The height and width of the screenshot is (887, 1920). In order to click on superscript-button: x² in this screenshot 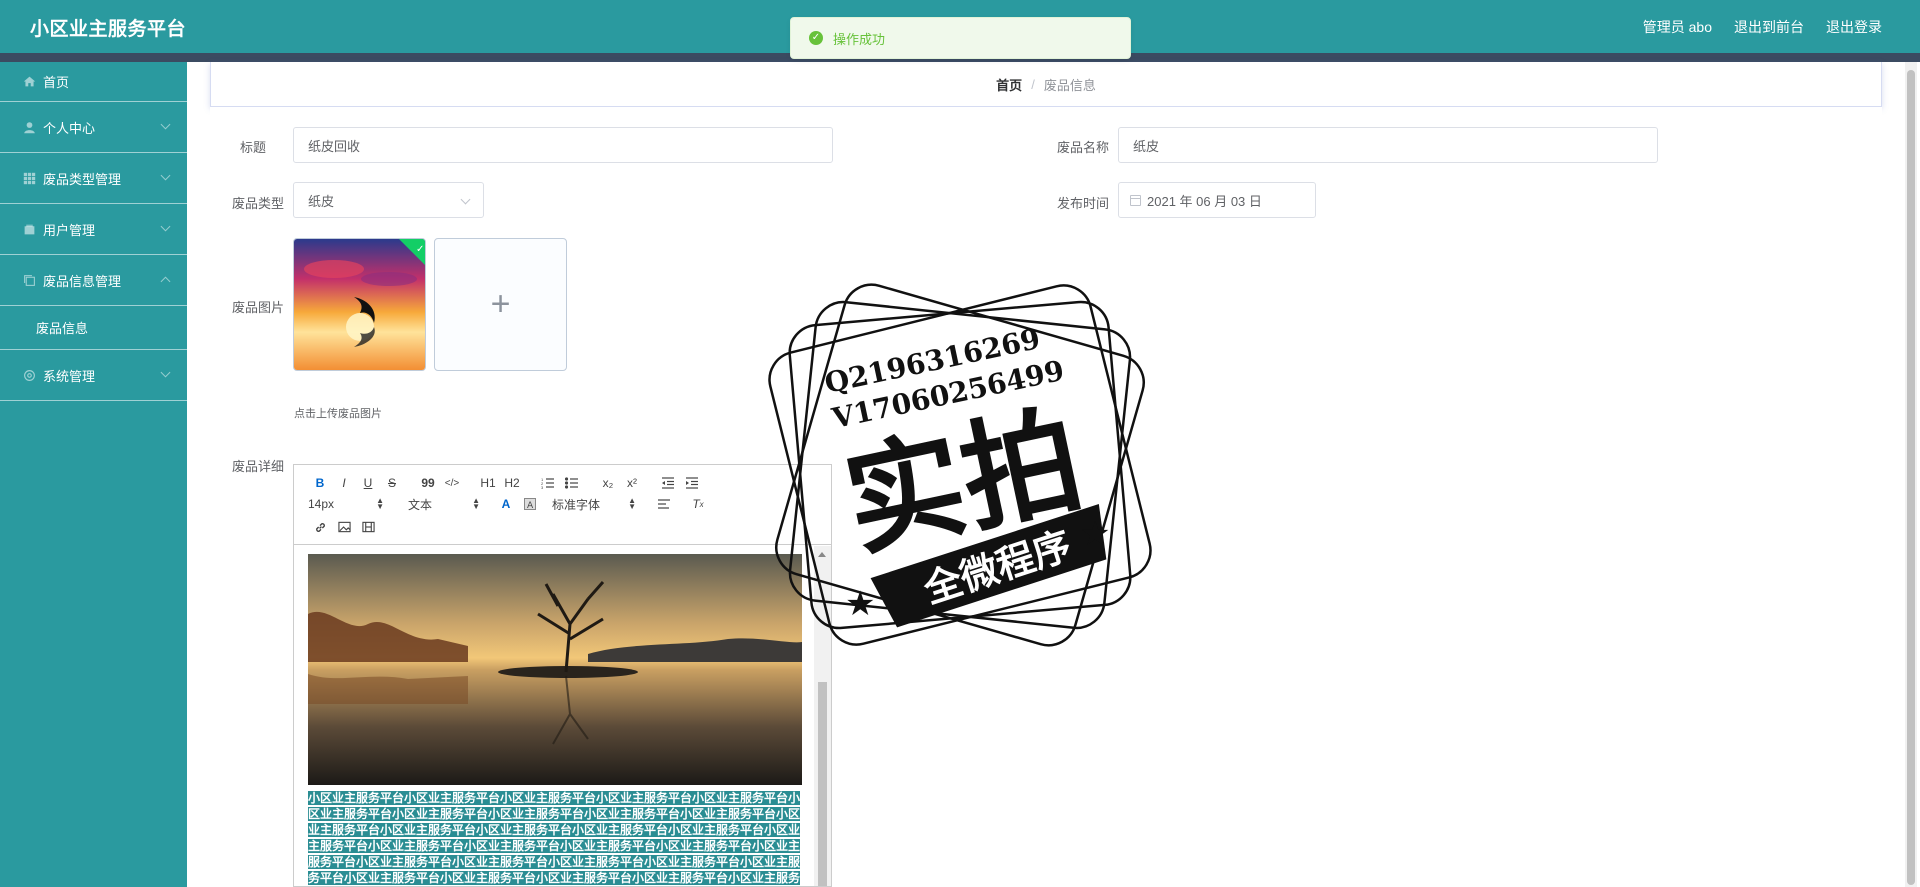, I will do `click(632, 483)`.